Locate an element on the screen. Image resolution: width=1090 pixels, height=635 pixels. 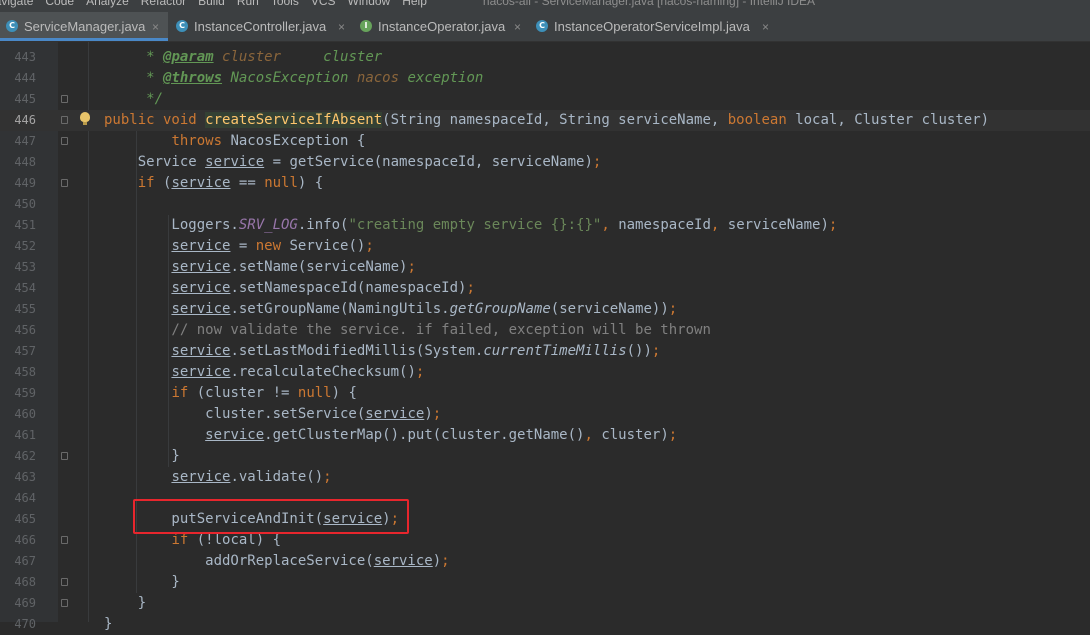
code-token: = is located at coordinates (243, 246).